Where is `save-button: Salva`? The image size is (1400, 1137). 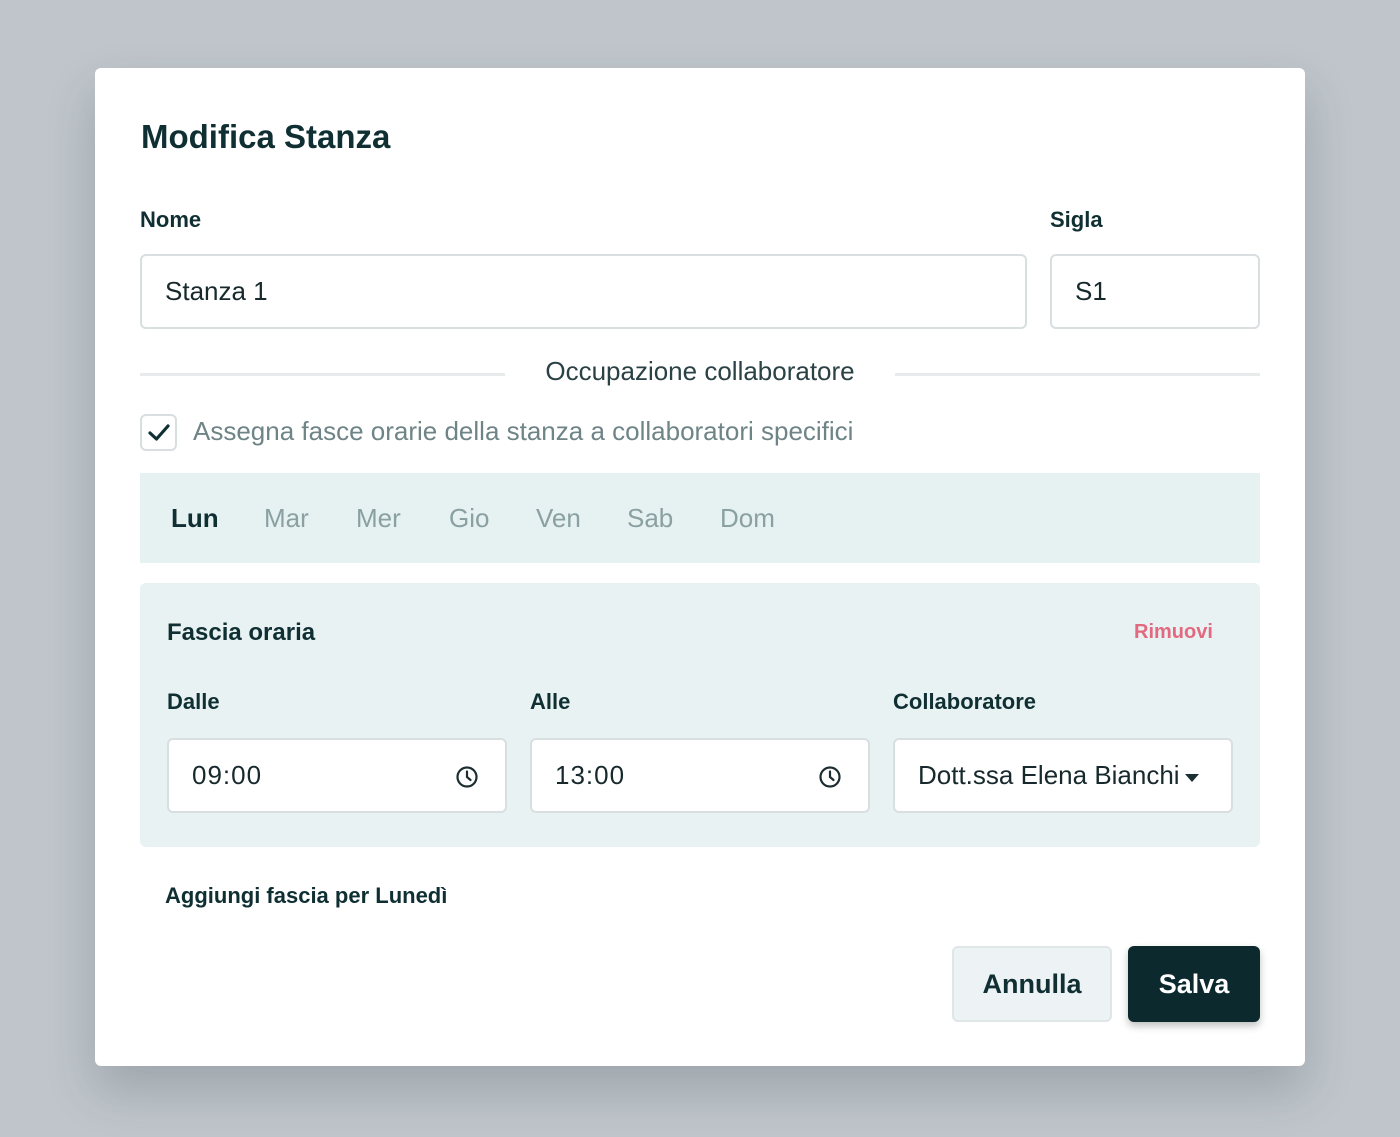 save-button: Salva is located at coordinates (1194, 984).